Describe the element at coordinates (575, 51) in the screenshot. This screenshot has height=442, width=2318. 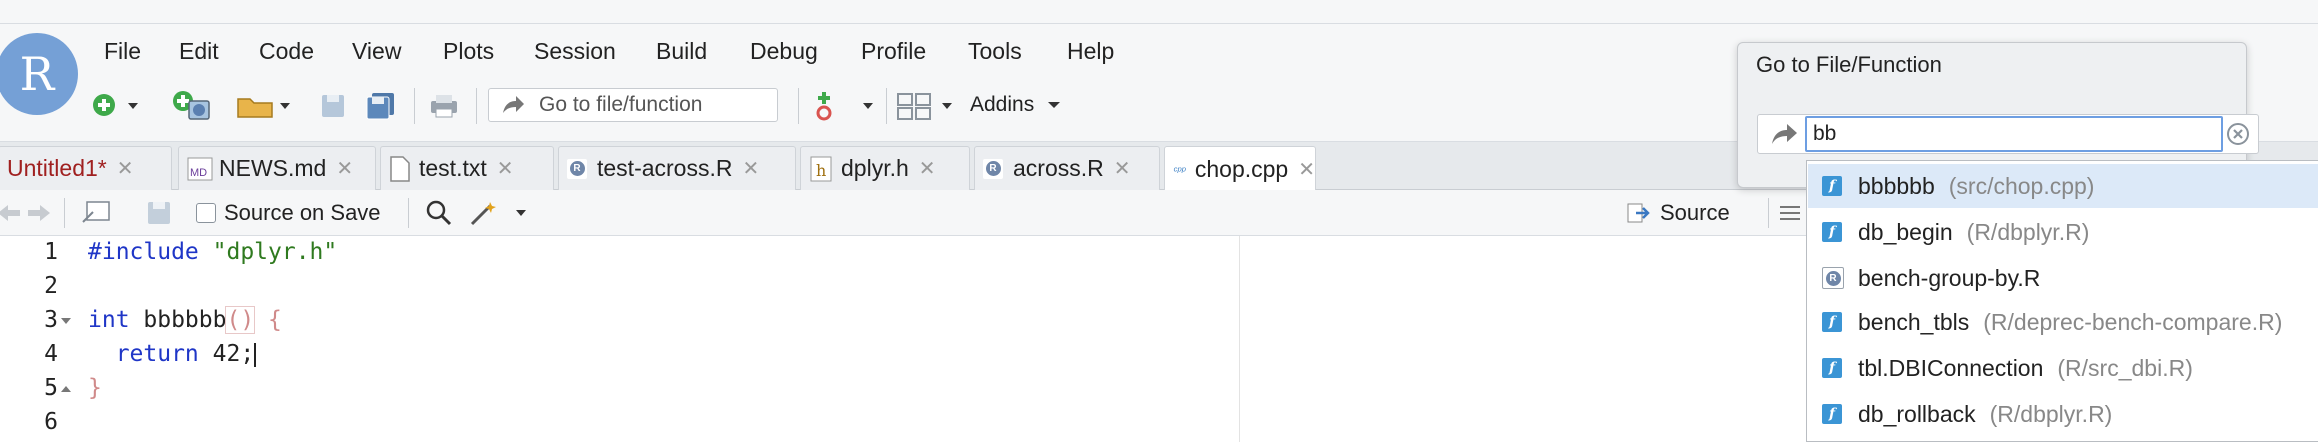
I see `menu-session: Session` at that location.